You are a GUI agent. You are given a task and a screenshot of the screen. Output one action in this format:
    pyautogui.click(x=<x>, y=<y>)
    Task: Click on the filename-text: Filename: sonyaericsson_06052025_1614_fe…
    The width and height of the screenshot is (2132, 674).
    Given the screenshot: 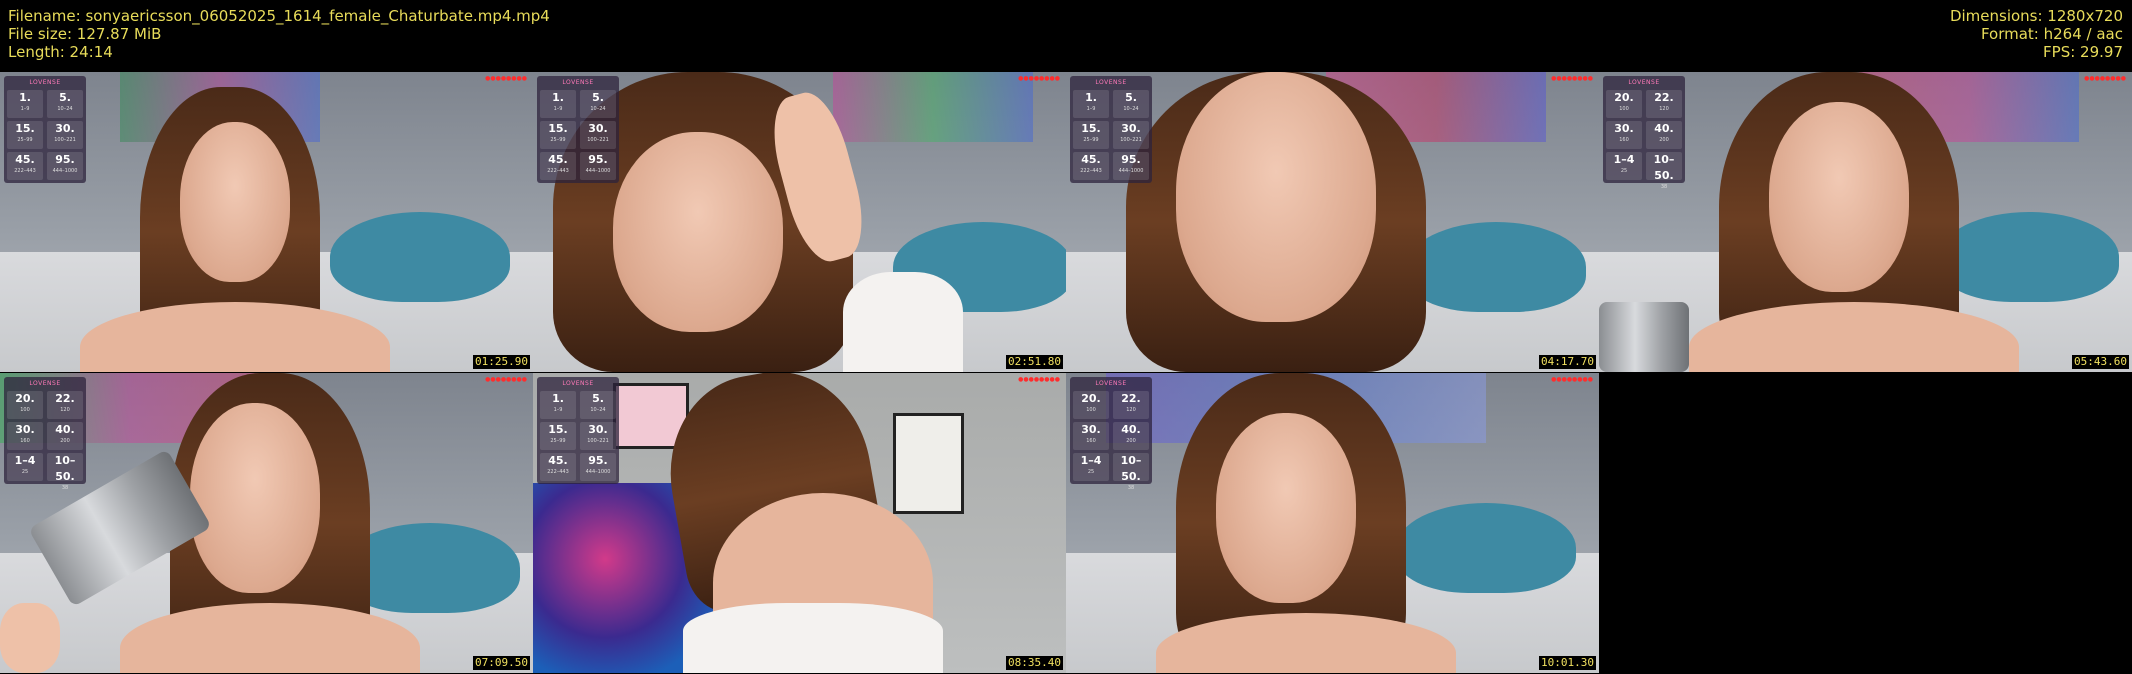 What is the action you would take?
    pyautogui.click(x=279, y=16)
    